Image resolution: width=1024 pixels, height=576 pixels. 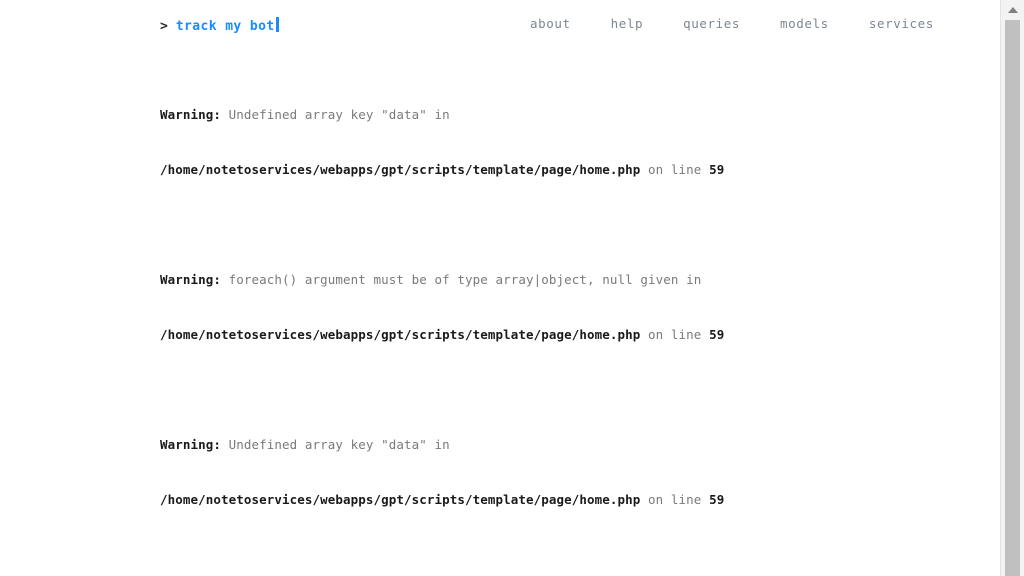 What do you see at coordinates (225, 27) in the screenshot?
I see `prompt-input-text: track my bot` at bounding box center [225, 27].